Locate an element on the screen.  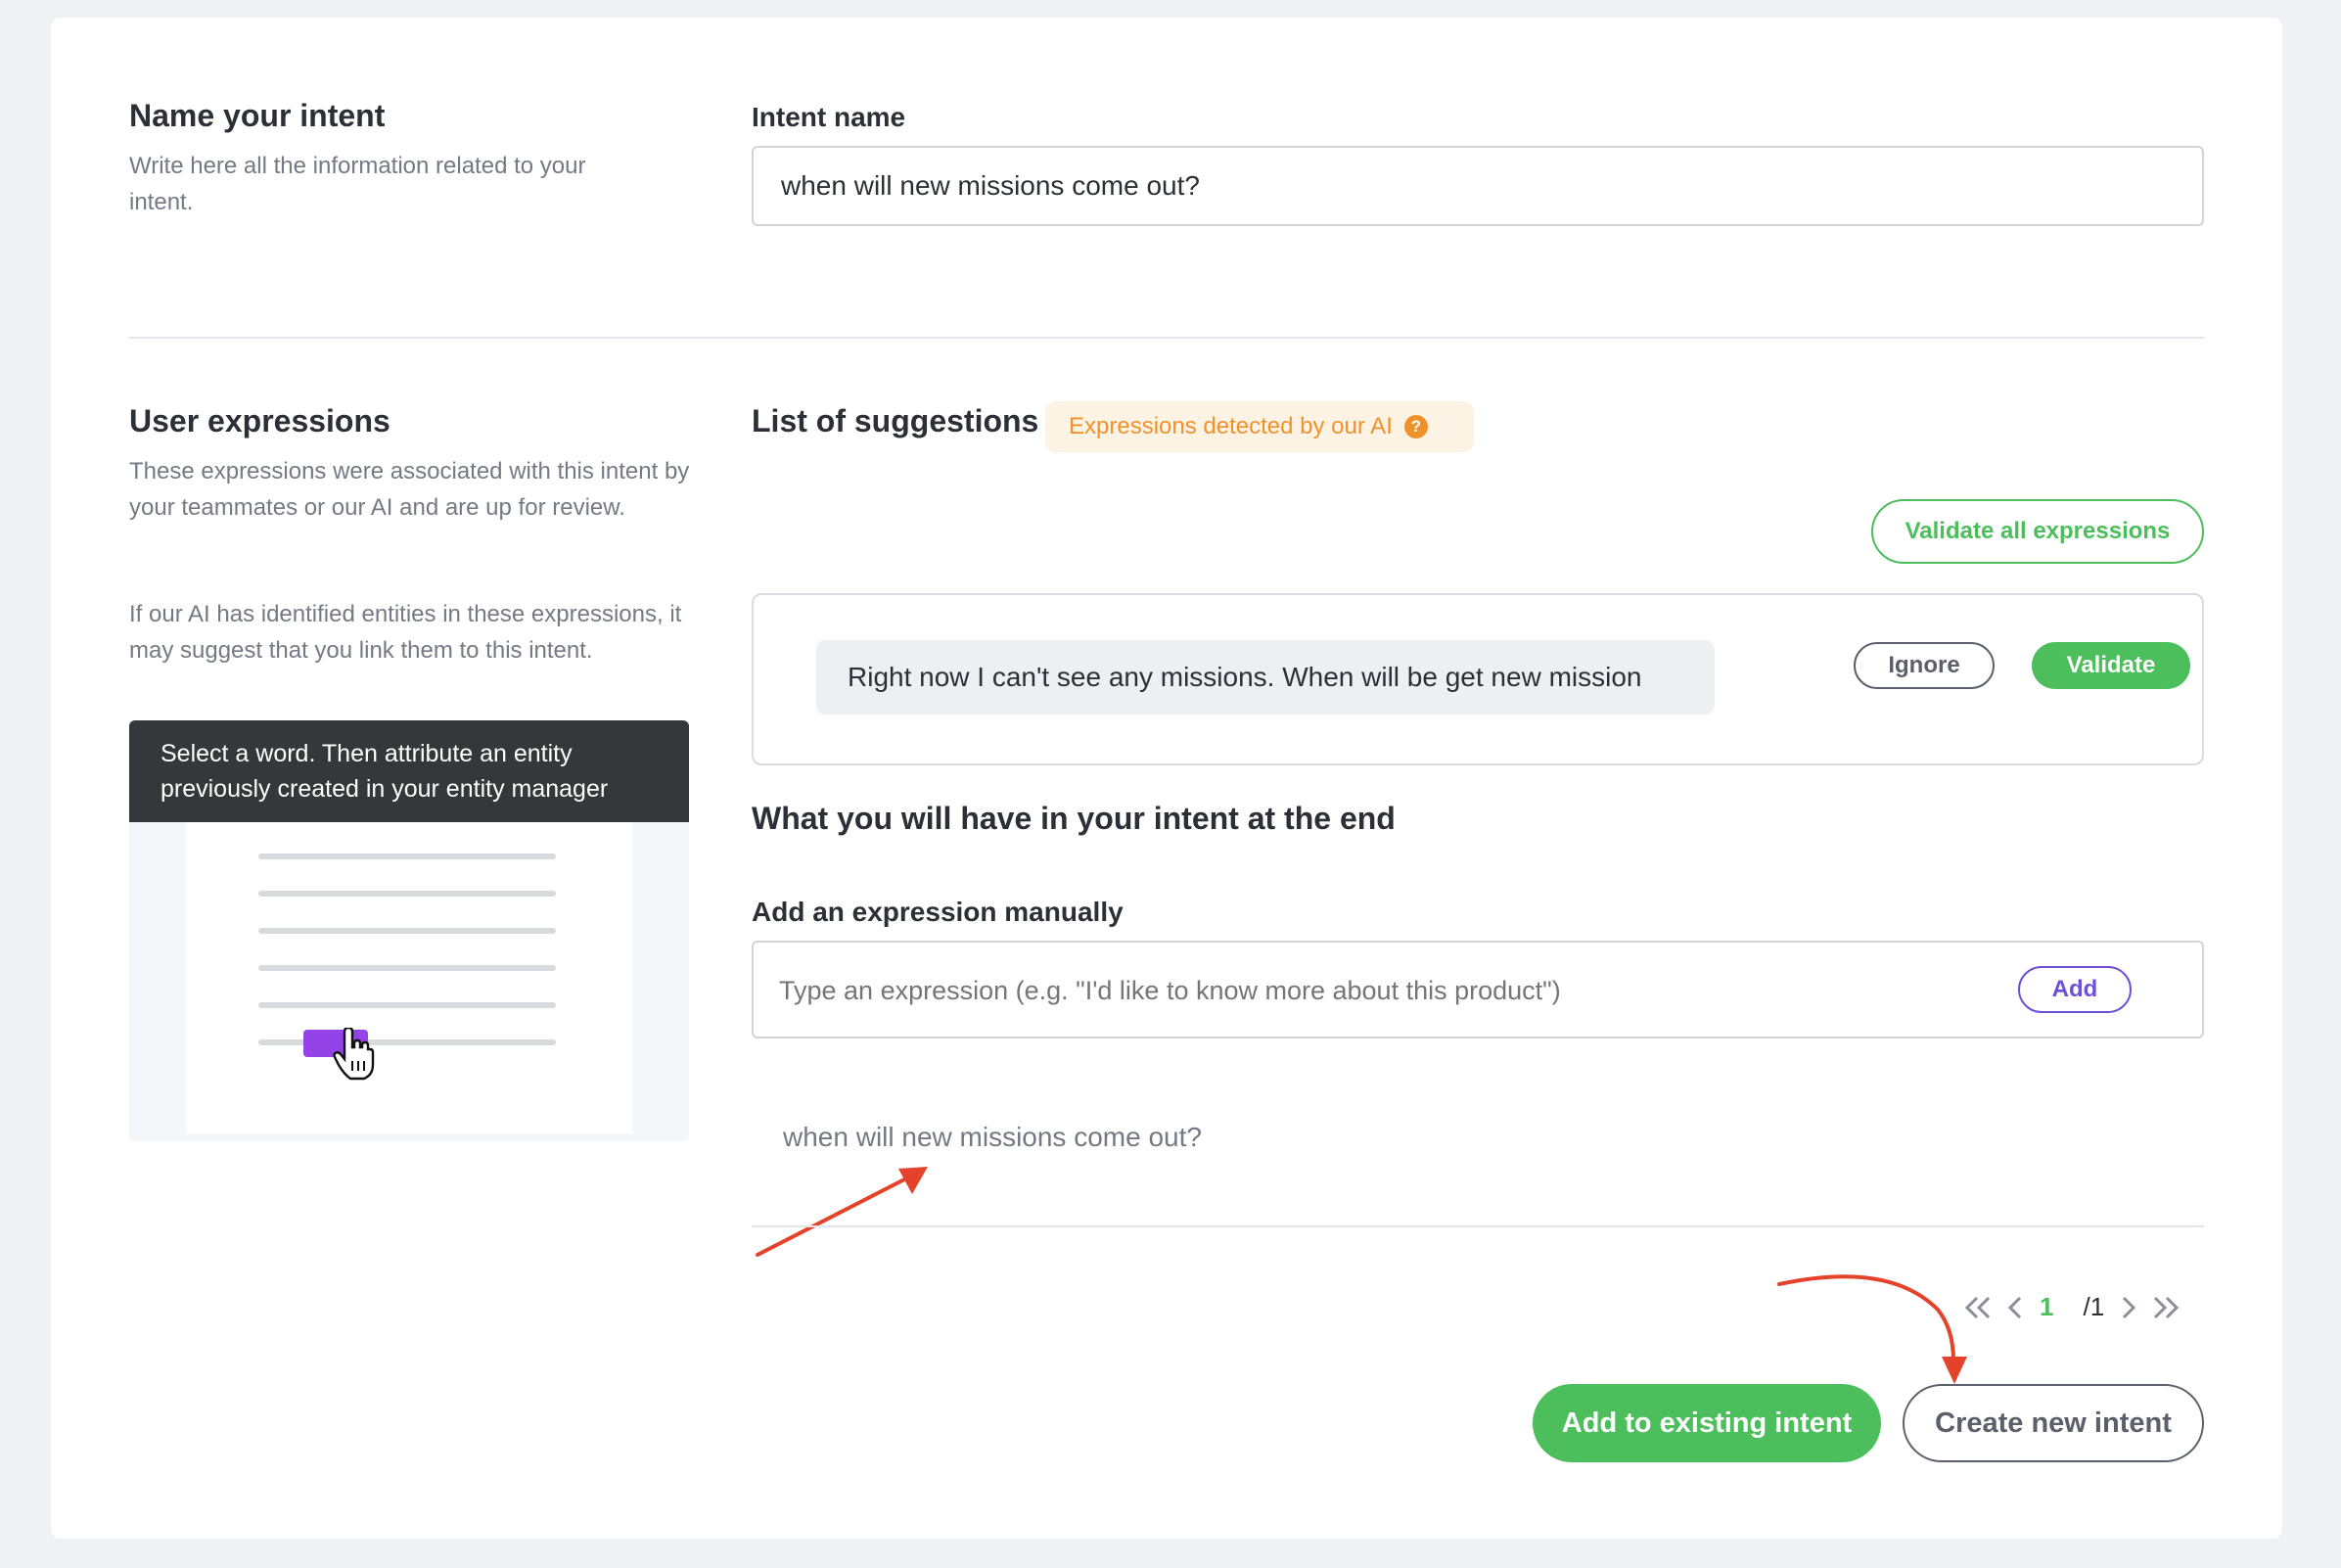
current-page: 1 is located at coordinates (2047, 1307).